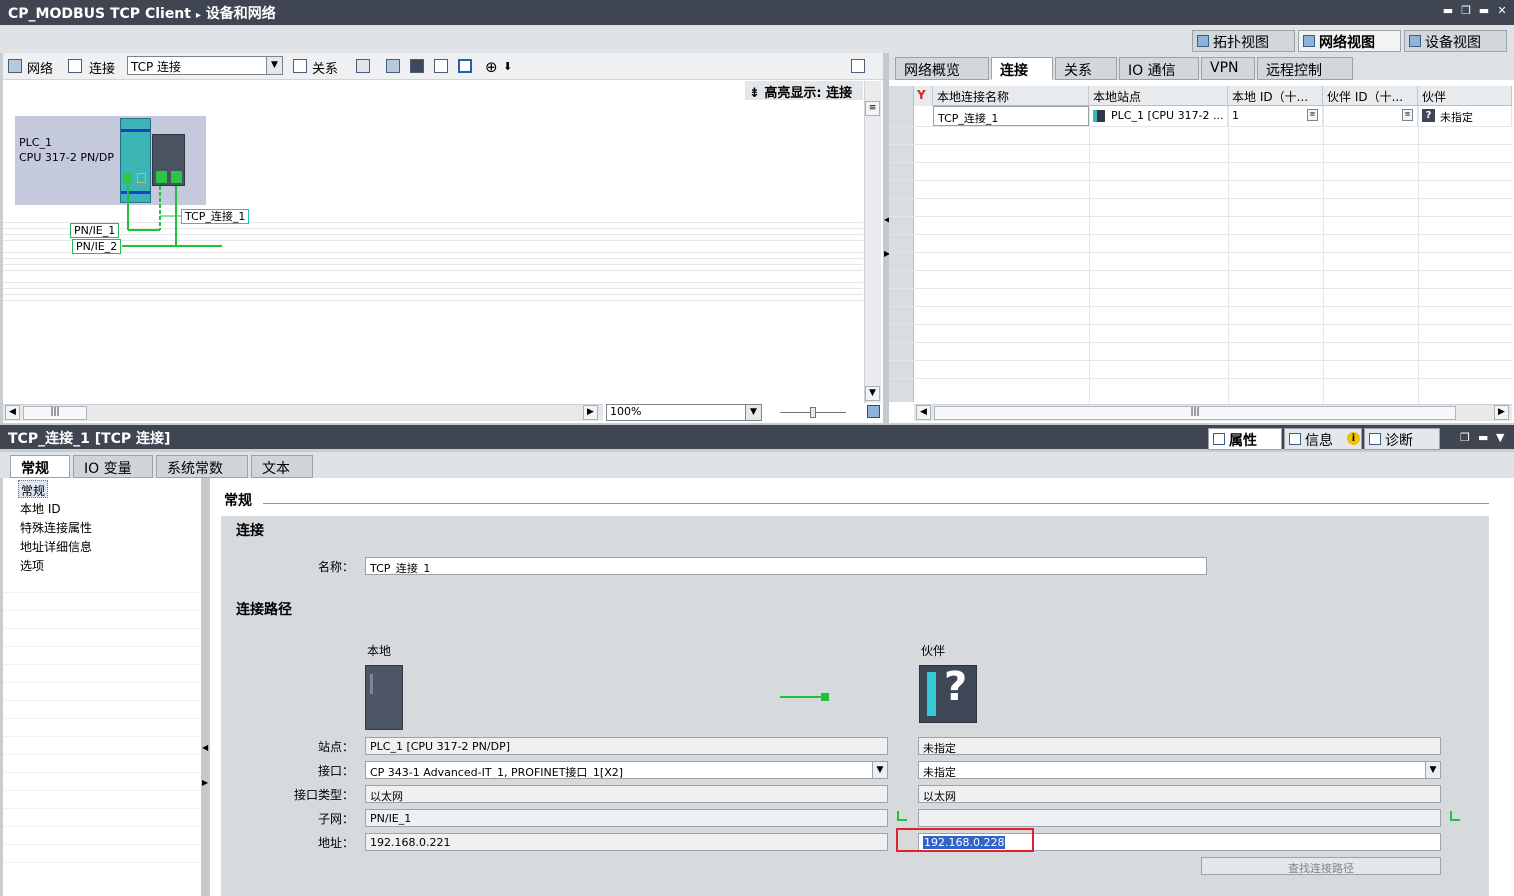 The height and width of the screenshot is (896, 1514). Describe the element at coordinates (1415, 41) in the screenshot. I see `device-view-icon` at that location.